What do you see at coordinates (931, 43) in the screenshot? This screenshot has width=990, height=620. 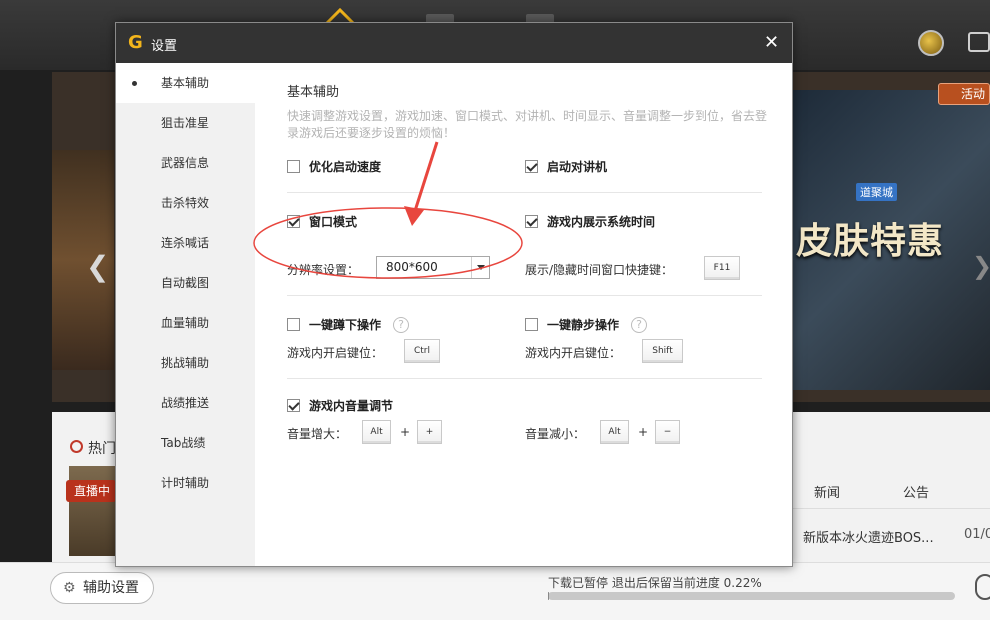 I see `user-avatar` at bounding box center [931, 43].